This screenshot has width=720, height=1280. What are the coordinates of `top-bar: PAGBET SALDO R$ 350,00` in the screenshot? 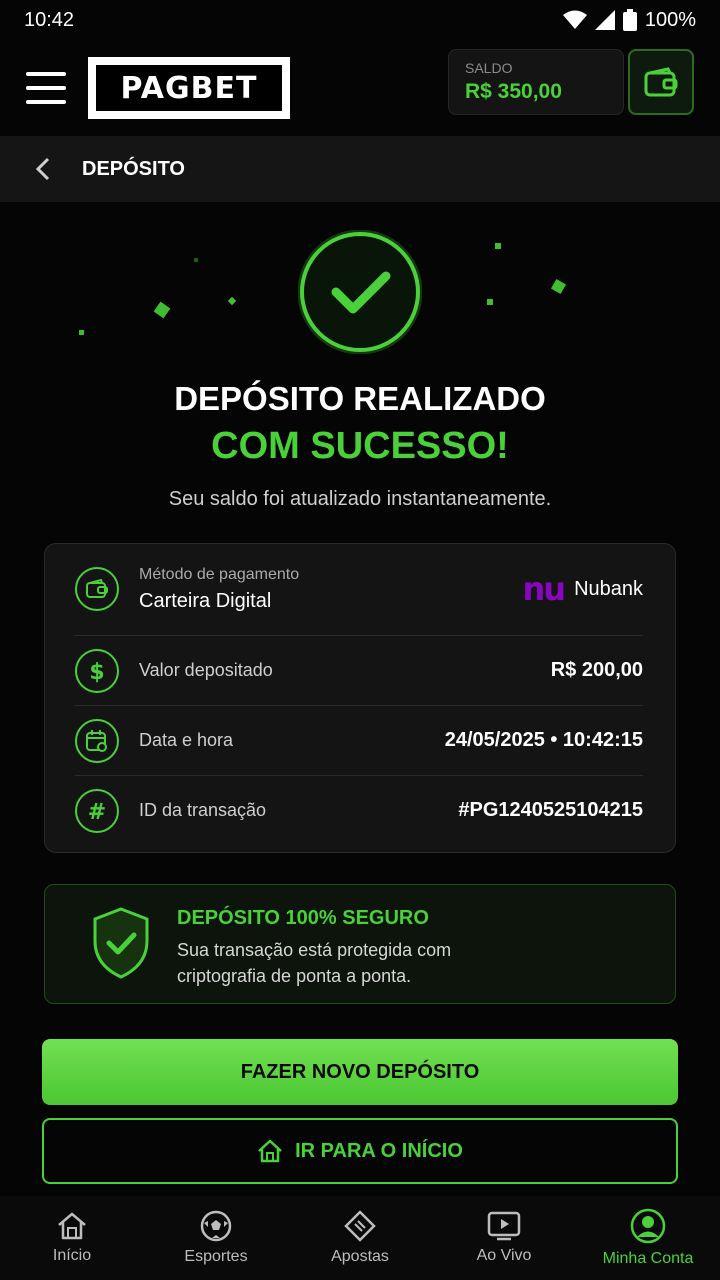 It's located at (360, 88).